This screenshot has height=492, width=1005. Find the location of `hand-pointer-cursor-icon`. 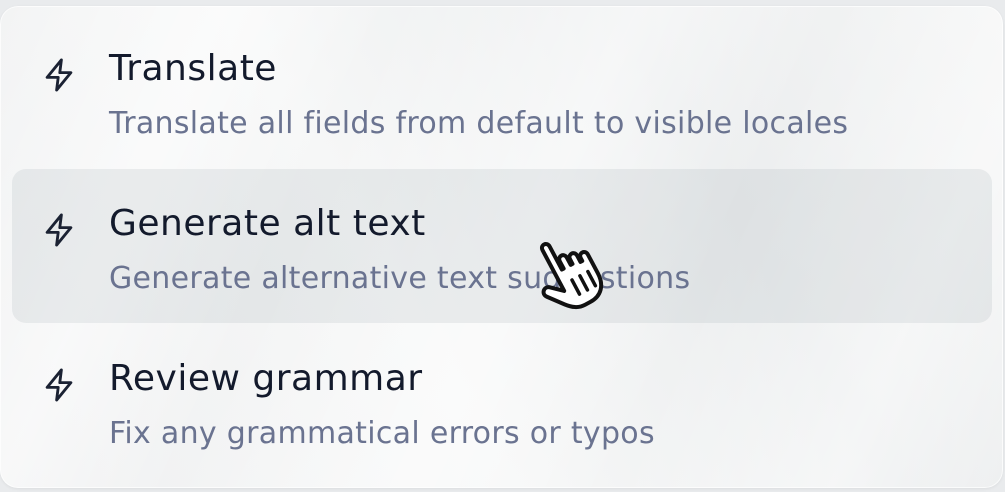

hand-pointer-cursor-icon is located at coordinates (570, 272).